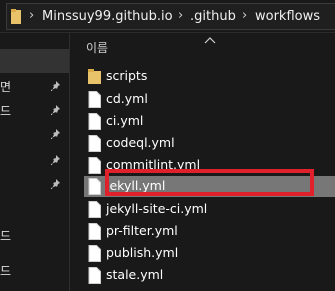 This screenshot has height=291, width=335. What do you see at coordinates (209, 253) in the screenshot?
I see `list-item-publish-yml: publish.yml` at bounding box center [209, 253].